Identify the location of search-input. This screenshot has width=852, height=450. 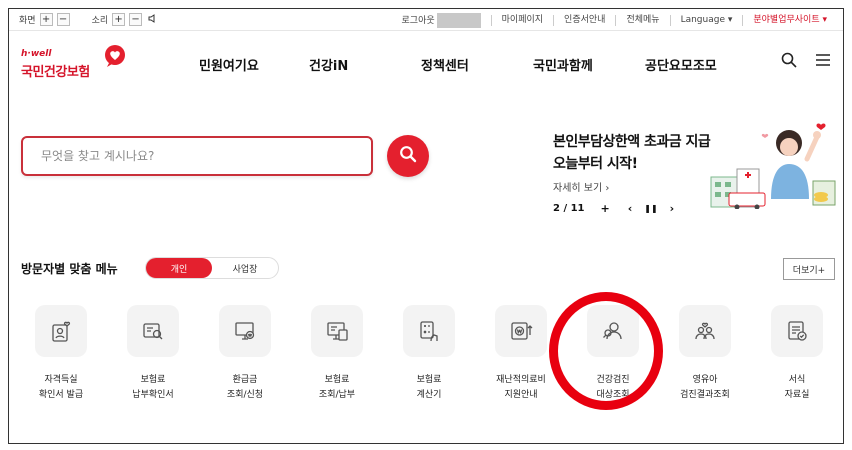
(197, 156).